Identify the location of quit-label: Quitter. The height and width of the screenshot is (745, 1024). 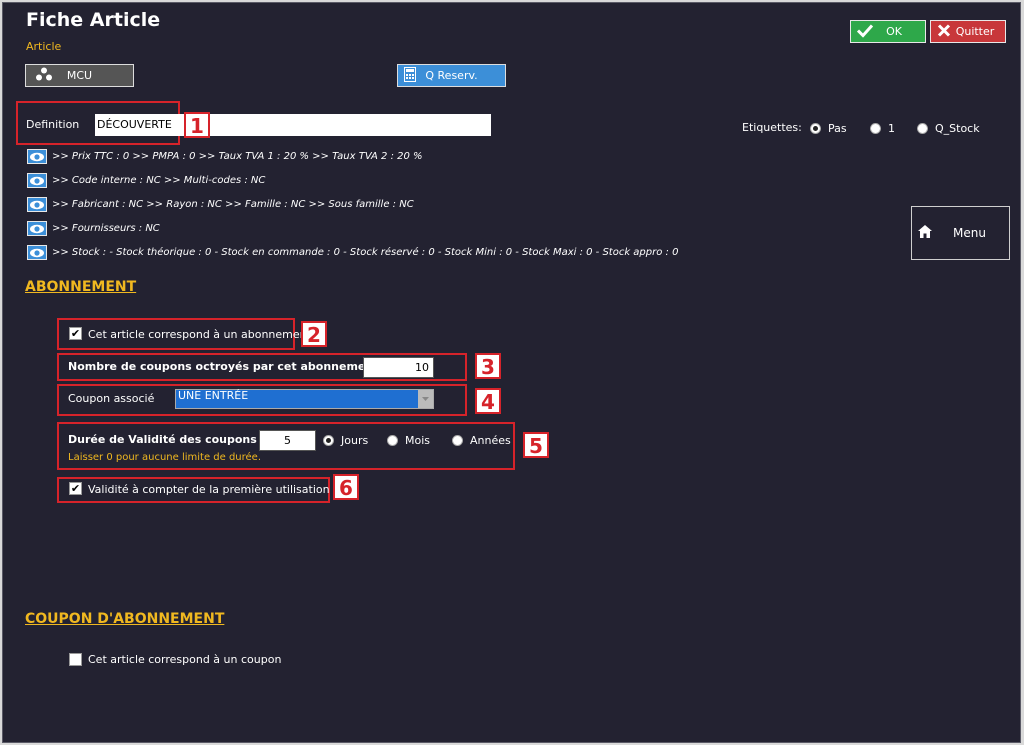
(975, 31).